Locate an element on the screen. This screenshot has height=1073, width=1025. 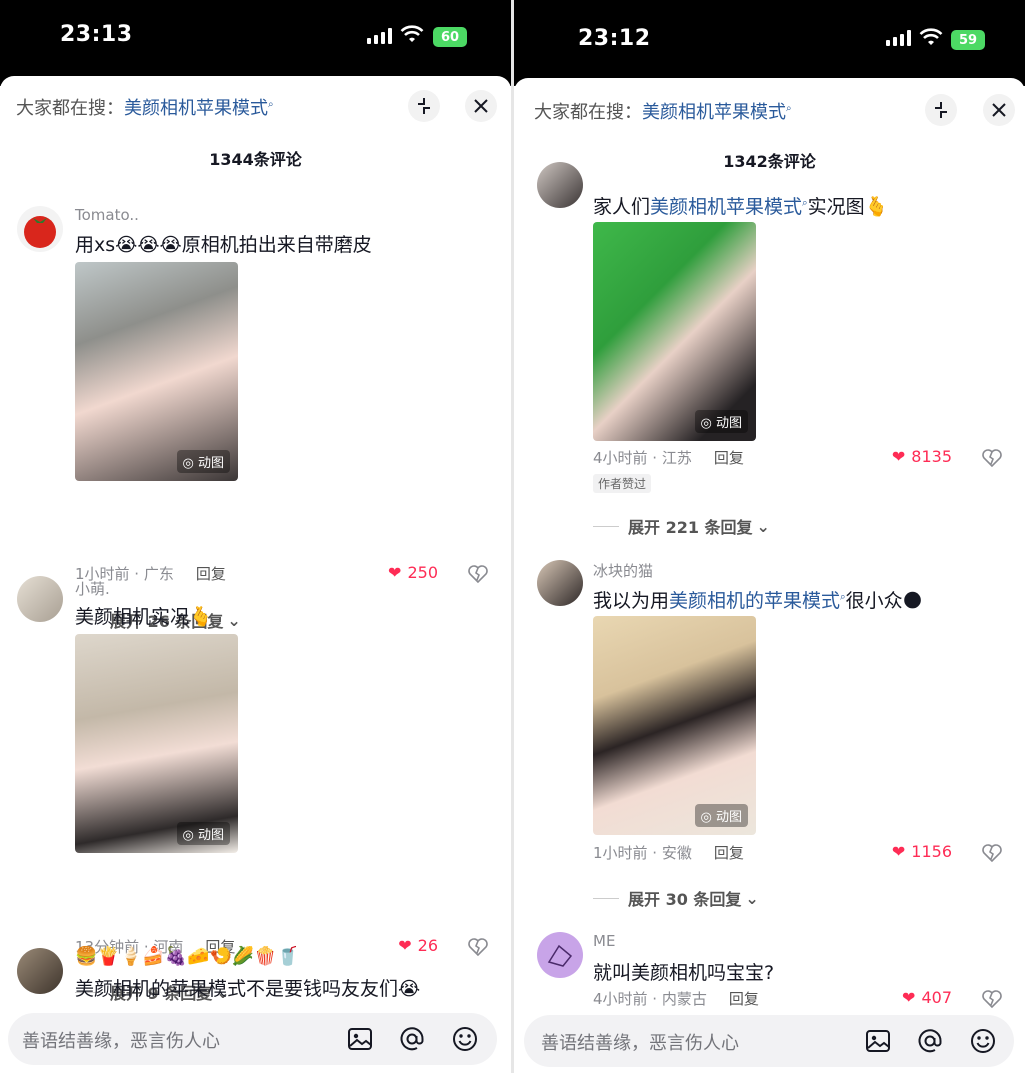
keyword-link: 美颜相机苹果模式 is located at coordinates (726, 207).